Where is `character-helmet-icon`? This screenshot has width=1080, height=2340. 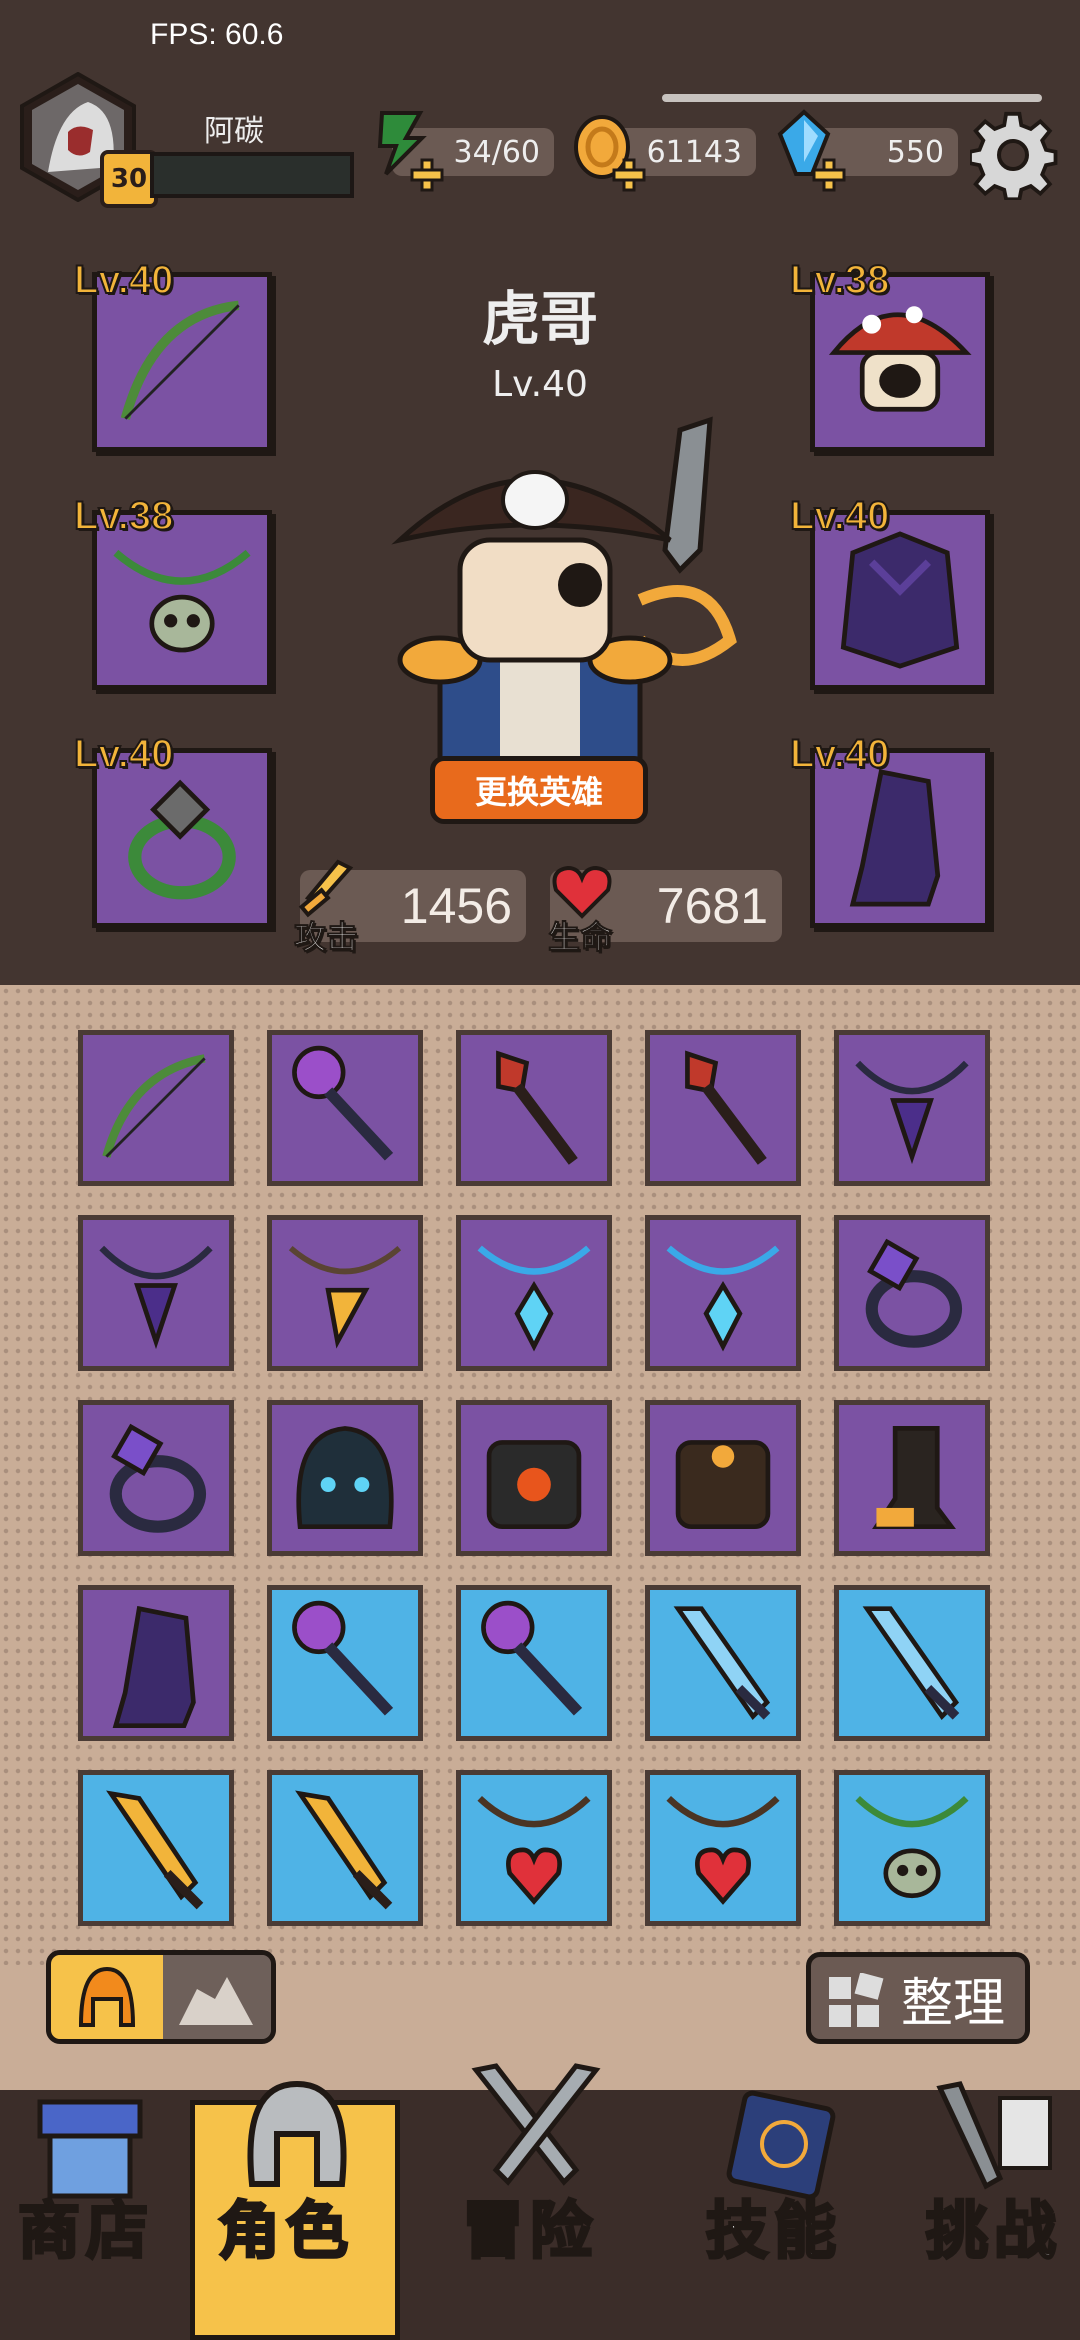 character-helmet-icon is located at coordinates (297, 2133).